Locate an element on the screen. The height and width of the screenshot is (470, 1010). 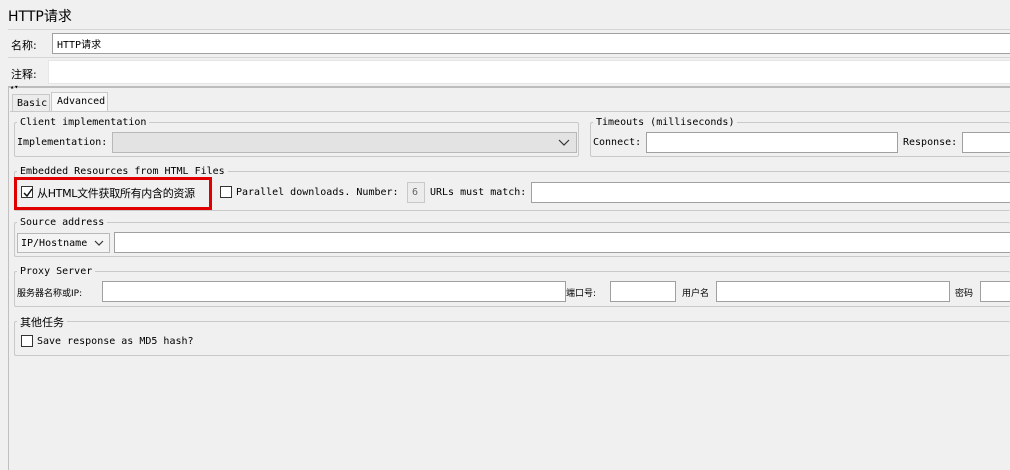
source-type-value: IP/Hostname is located at coordinates (54, 243).